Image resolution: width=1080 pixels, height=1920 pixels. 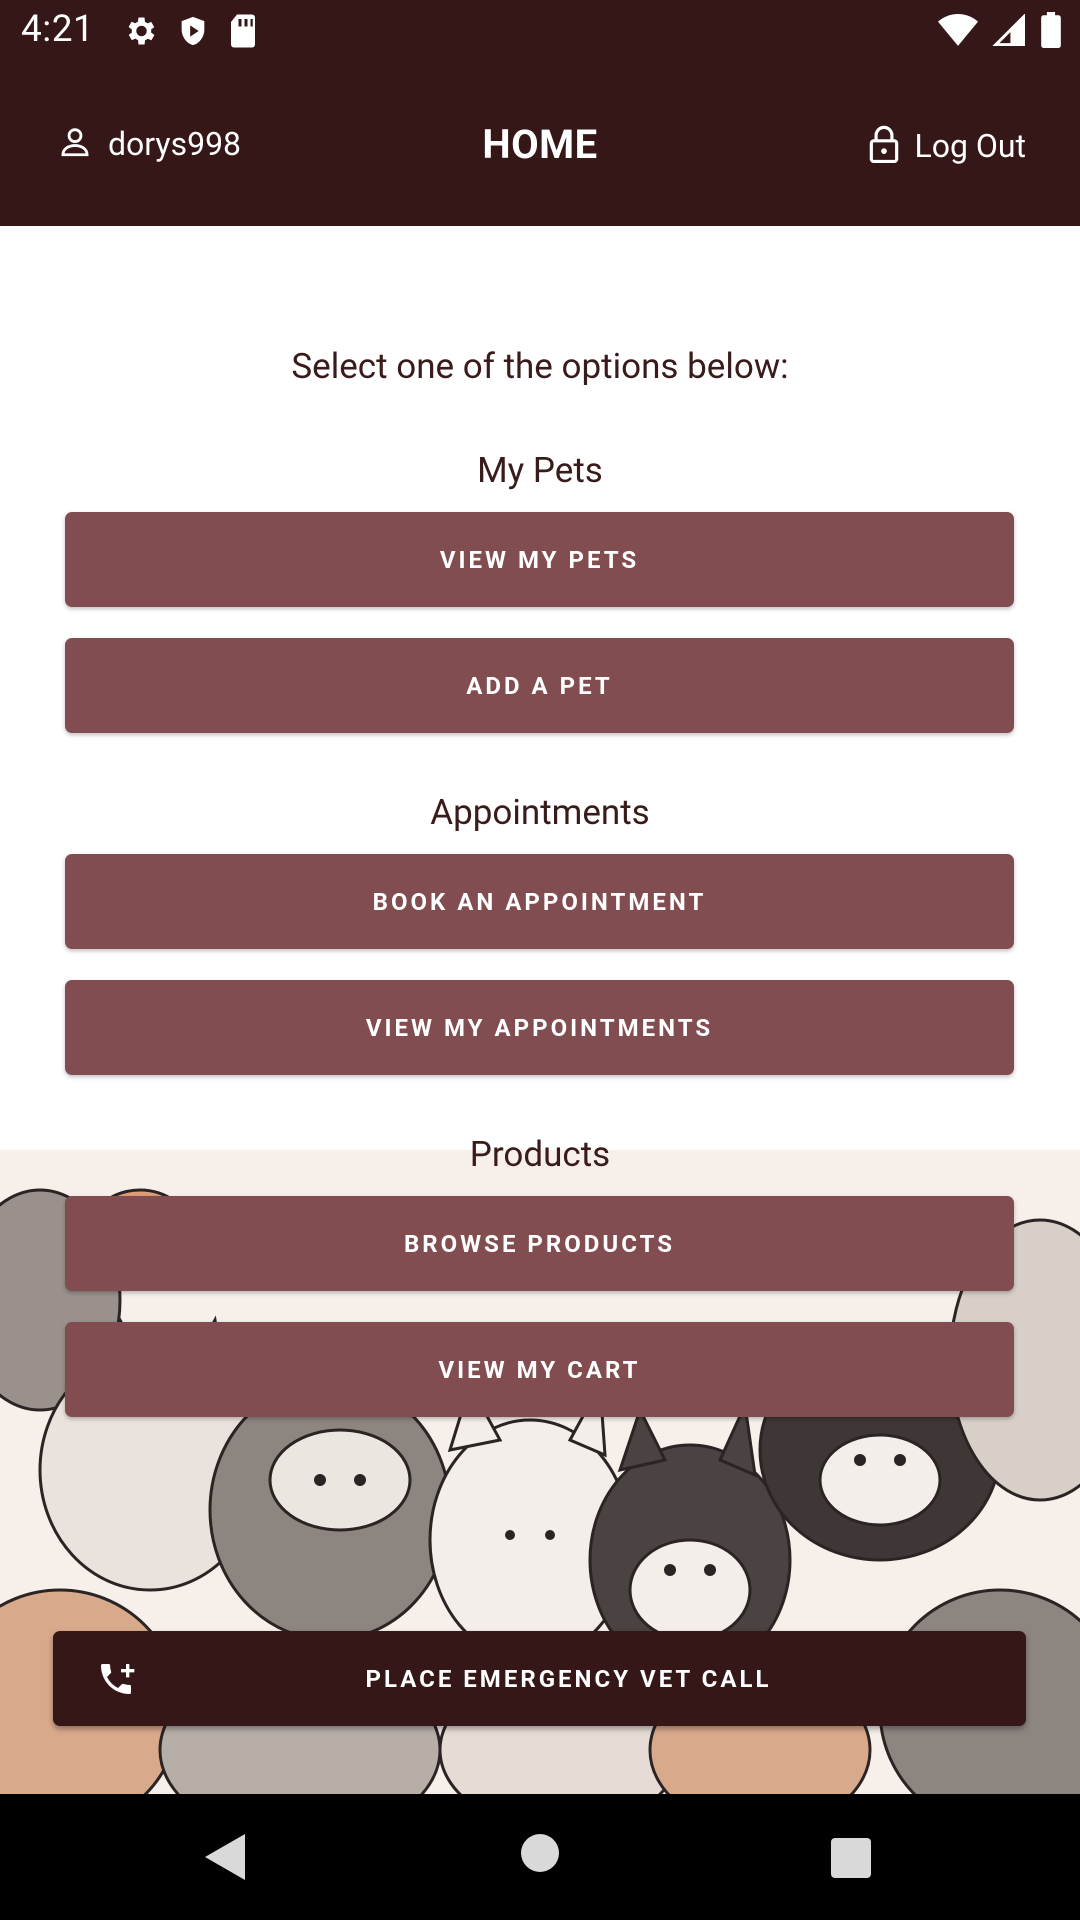 I want to click on wifi-icon, so click(x=958, y=32).